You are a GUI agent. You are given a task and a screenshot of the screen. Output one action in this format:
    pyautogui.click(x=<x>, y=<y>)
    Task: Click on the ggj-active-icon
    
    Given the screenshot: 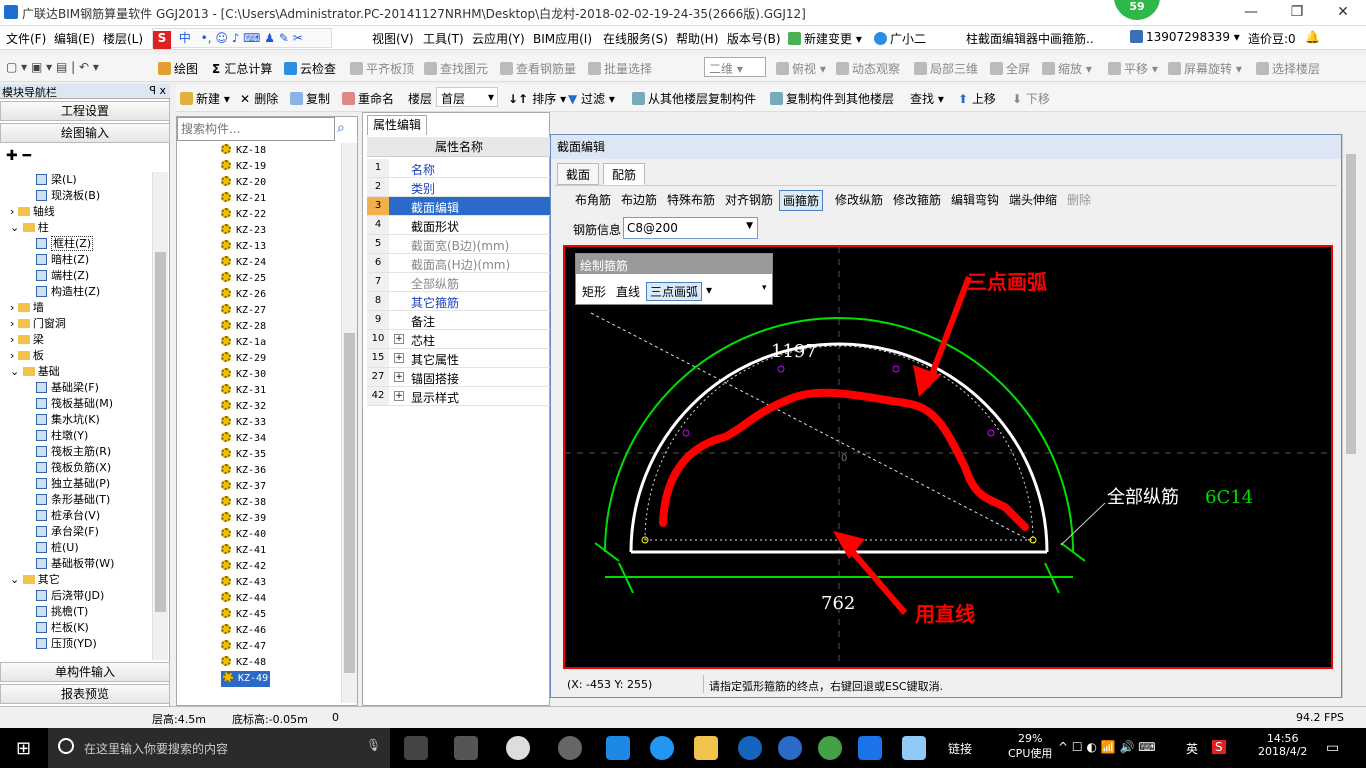 What is the action you would take?
    pyautogui.click(x=870, y=748)
    